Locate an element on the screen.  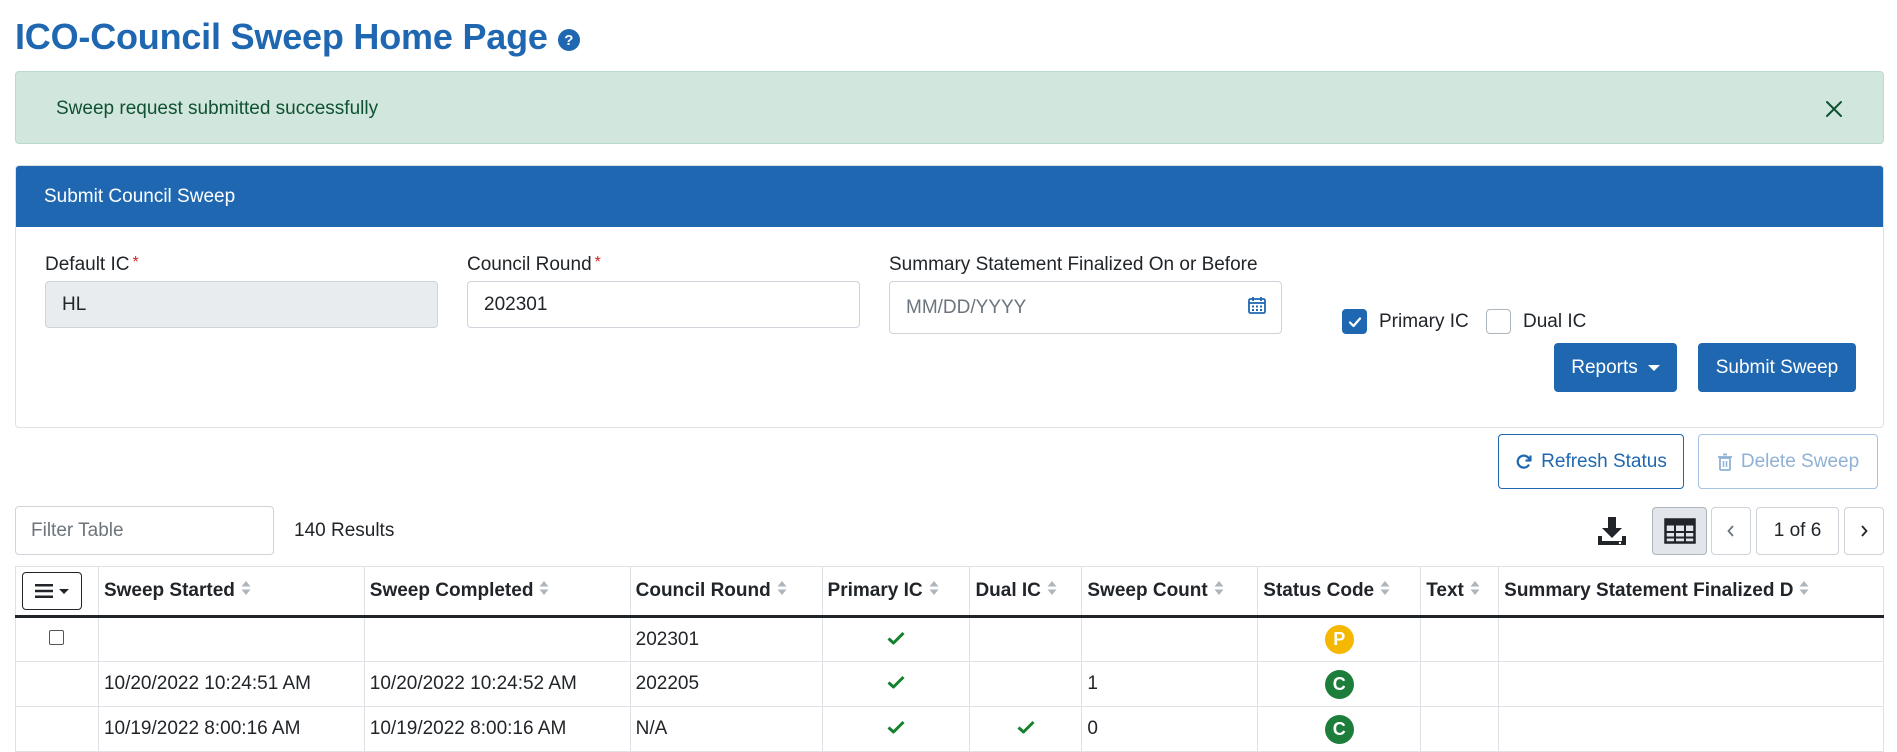
status-code-cell: P is located at coordinates (1339, 639).